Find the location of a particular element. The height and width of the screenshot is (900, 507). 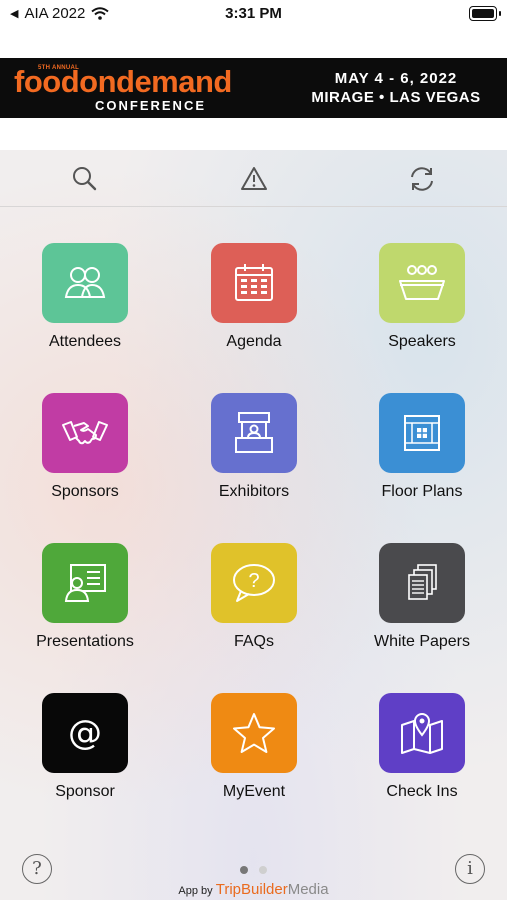

booth-icon is located at coordinates (254, 432).